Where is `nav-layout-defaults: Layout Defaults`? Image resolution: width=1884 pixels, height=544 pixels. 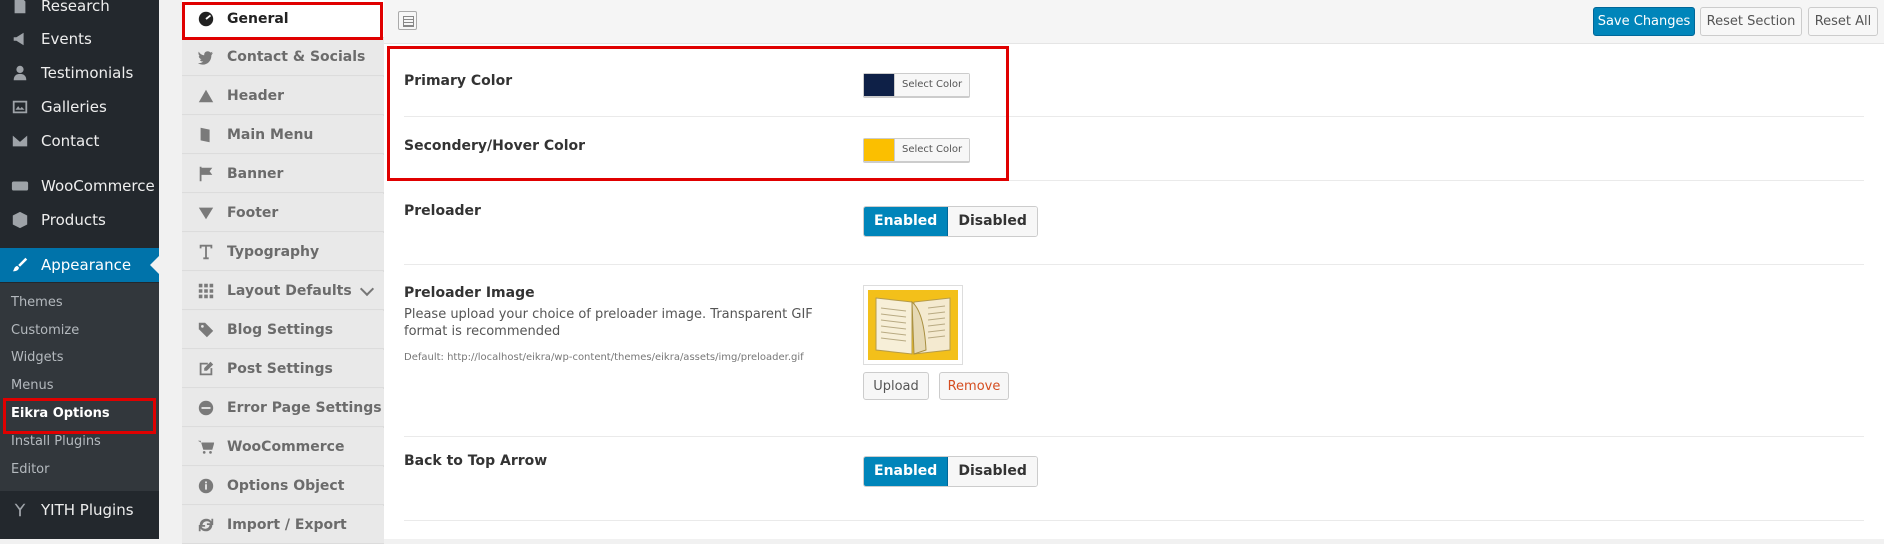 nav-layout-defaults: Layout Defaults is located at coordinates (283, 291).